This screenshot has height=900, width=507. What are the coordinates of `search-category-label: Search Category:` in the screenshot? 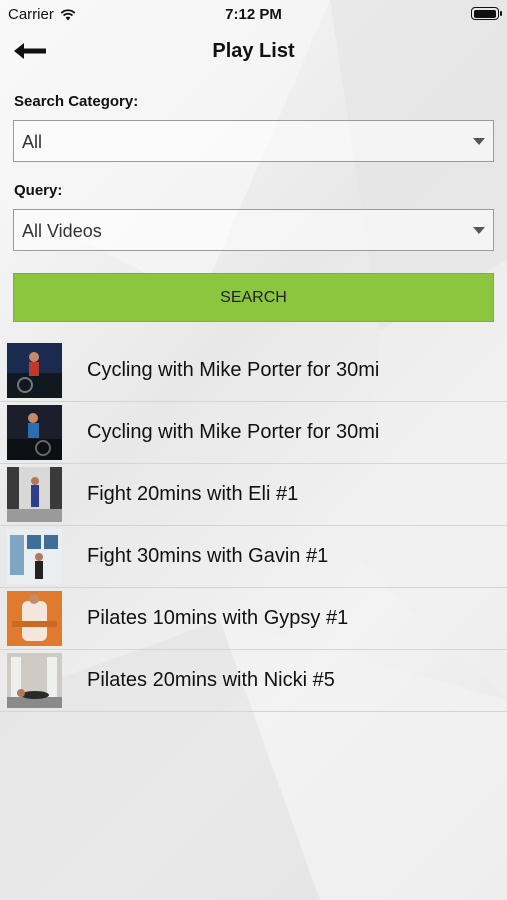 It's located at (76, 101).